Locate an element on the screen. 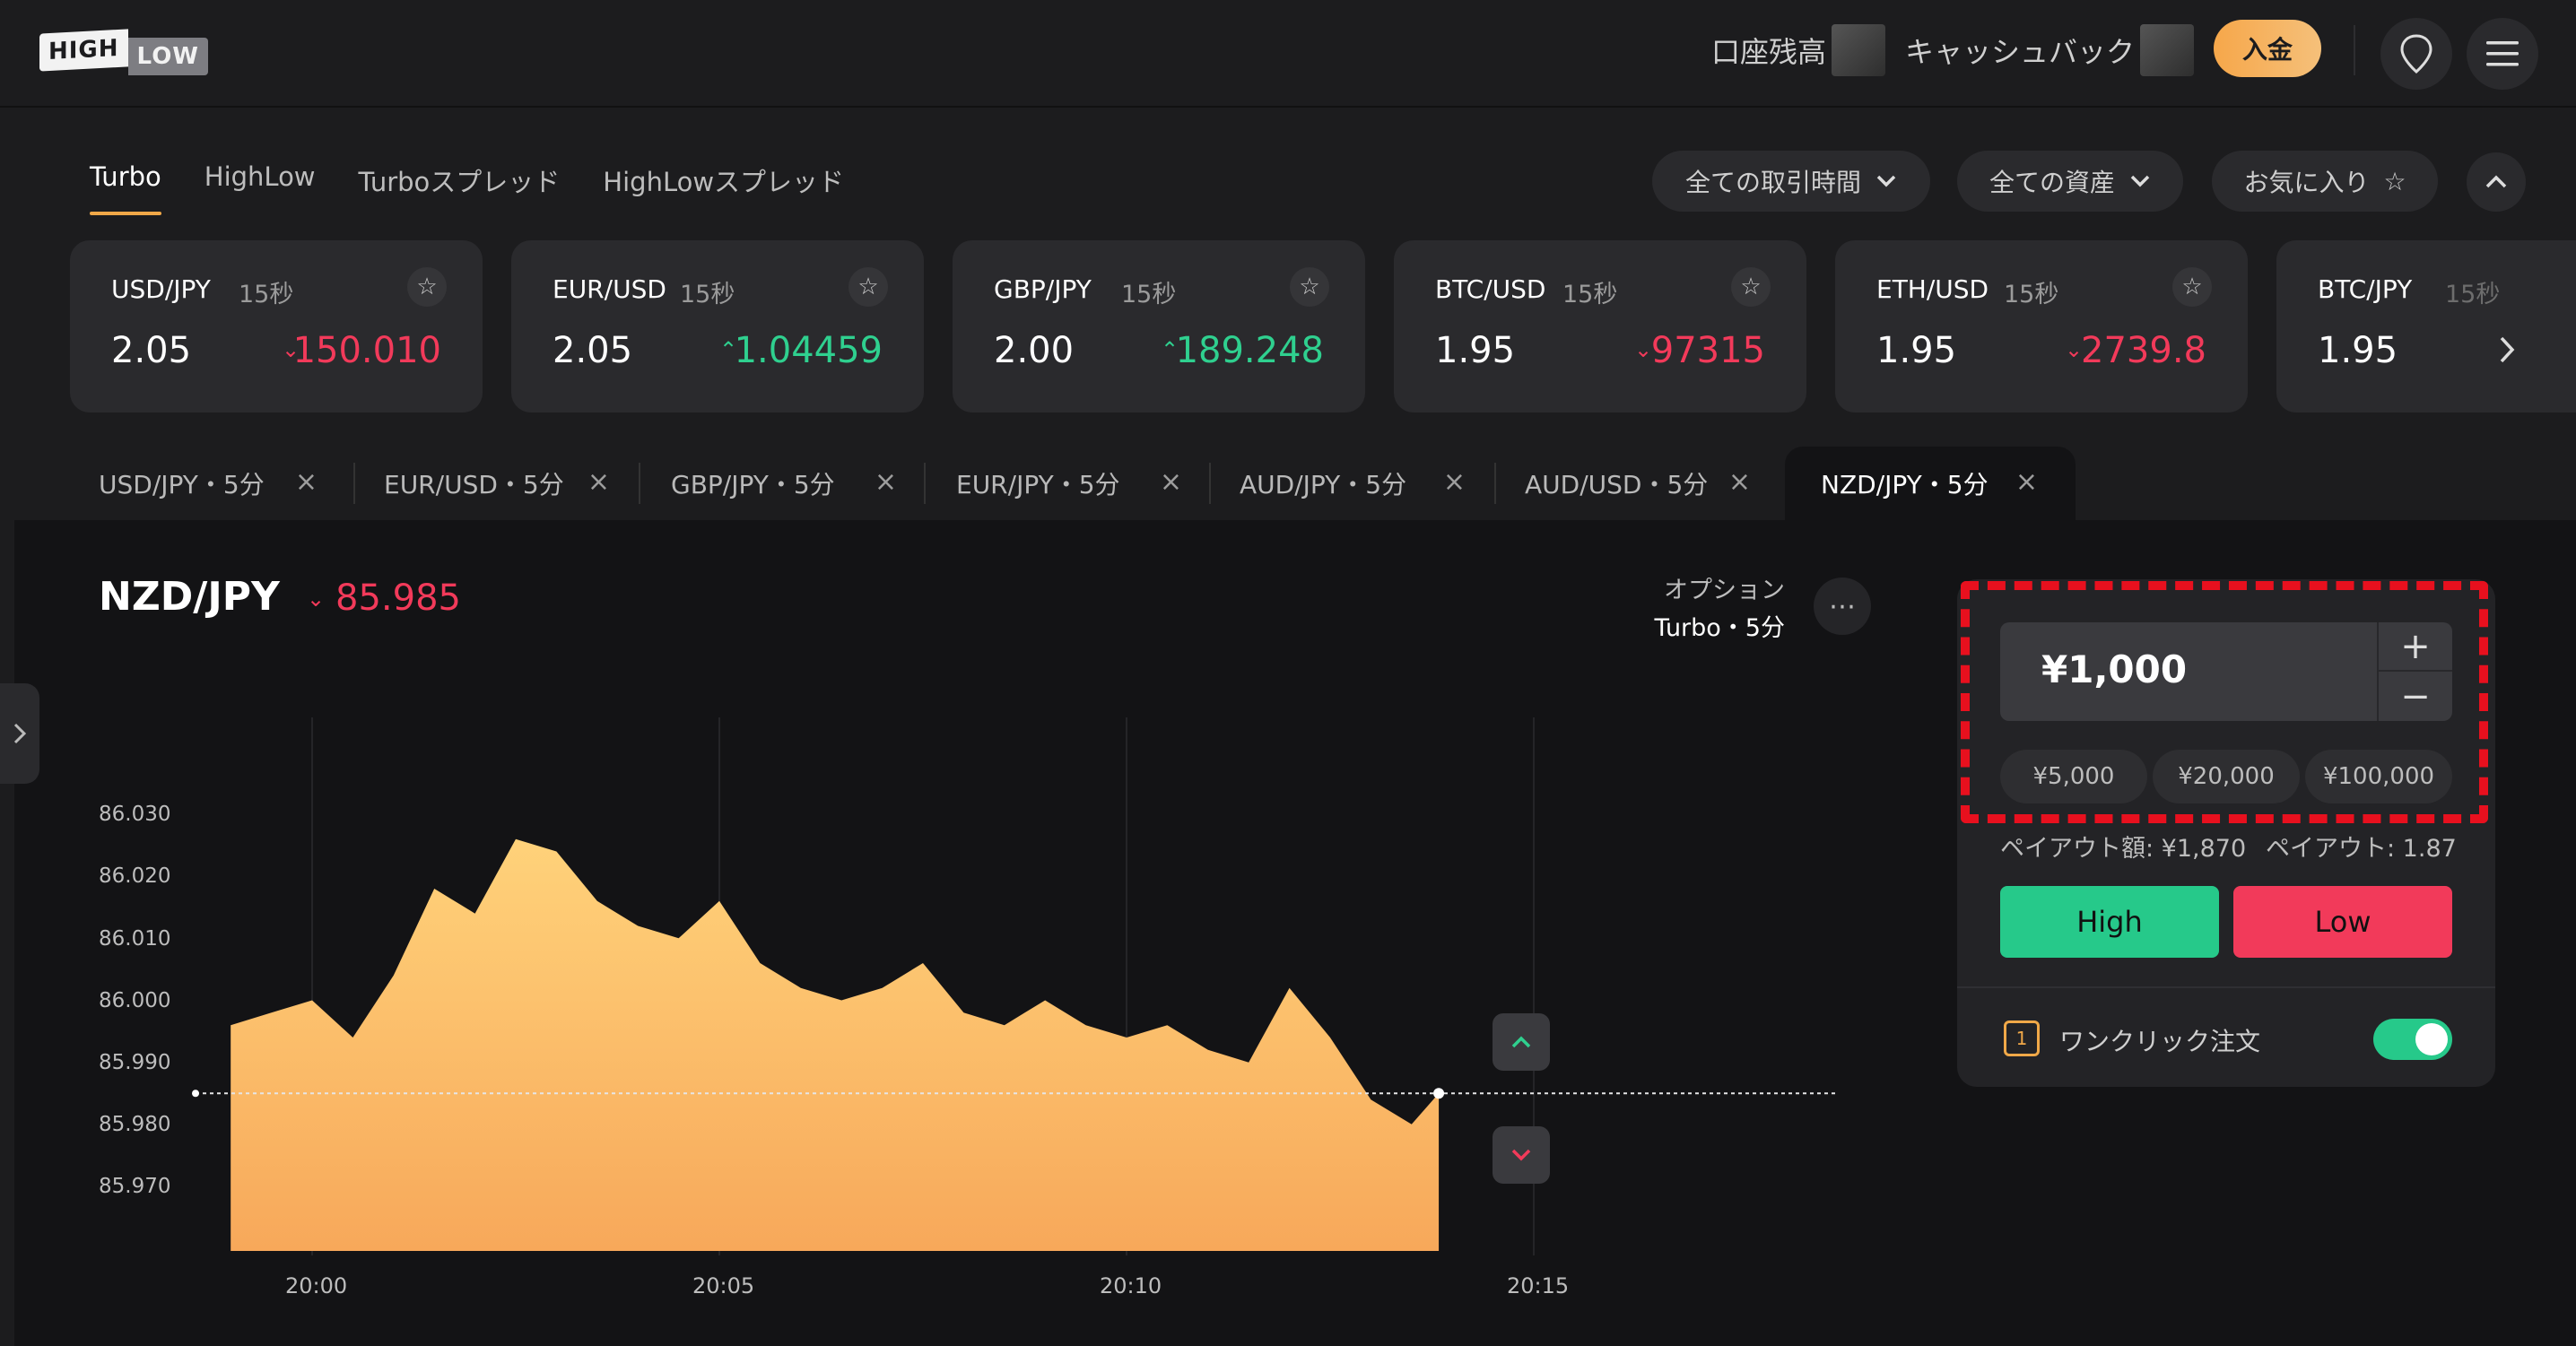 The height and width of the screenshot is (1346, 2576). chevron-down-icon is located at coordinates (1521, 1155).